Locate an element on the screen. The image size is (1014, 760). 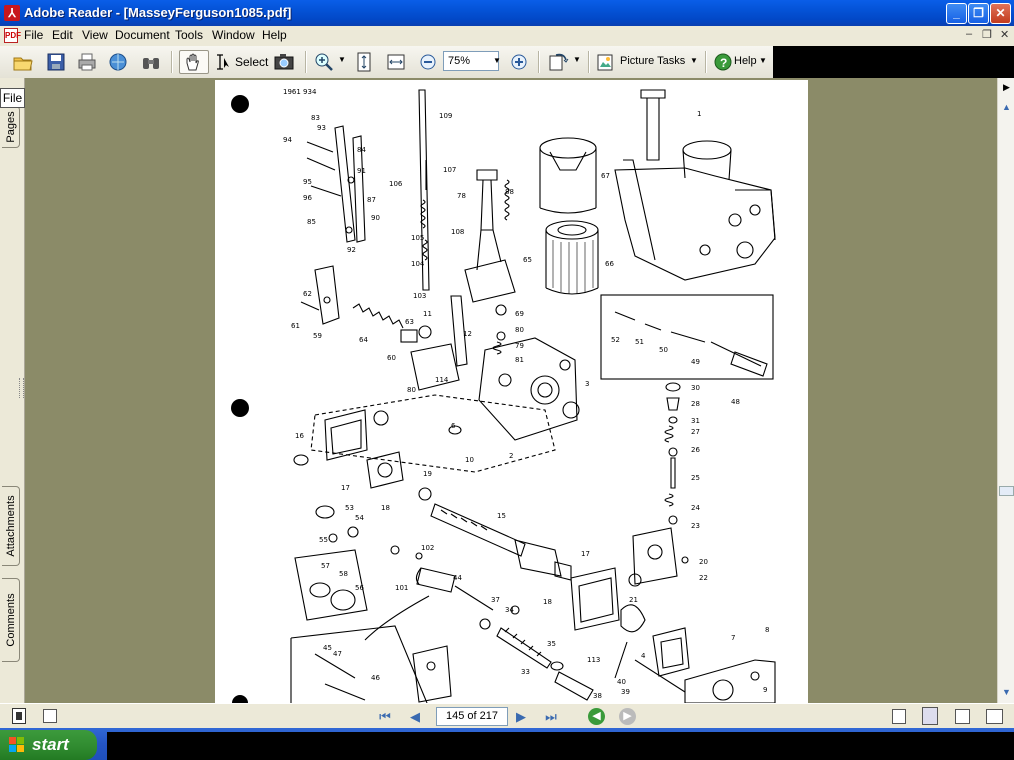
save-icon is located at coordinates (56, 62).